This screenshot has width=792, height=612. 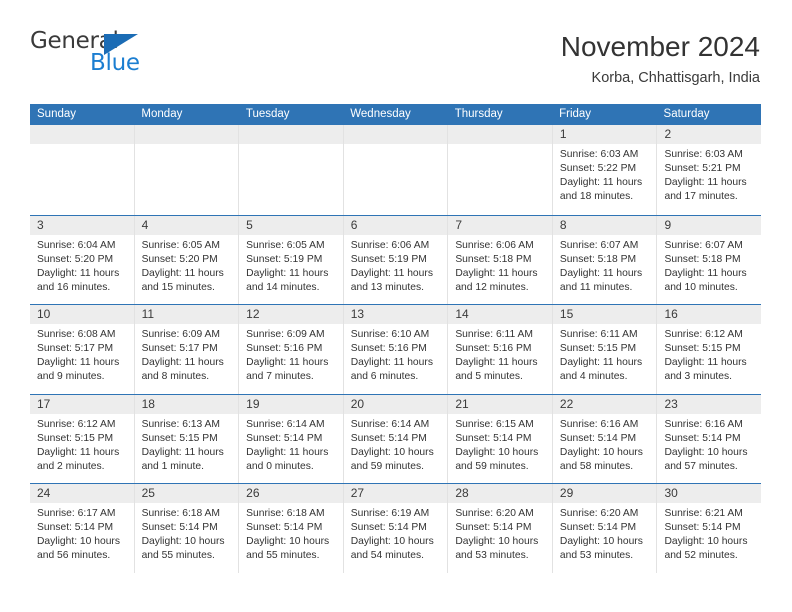 What do you see at coordinates (76, 334) in the screenshot?
I see `sunrise-text: Sunrise: 6:08 AM` at bounding box center [76, 334].